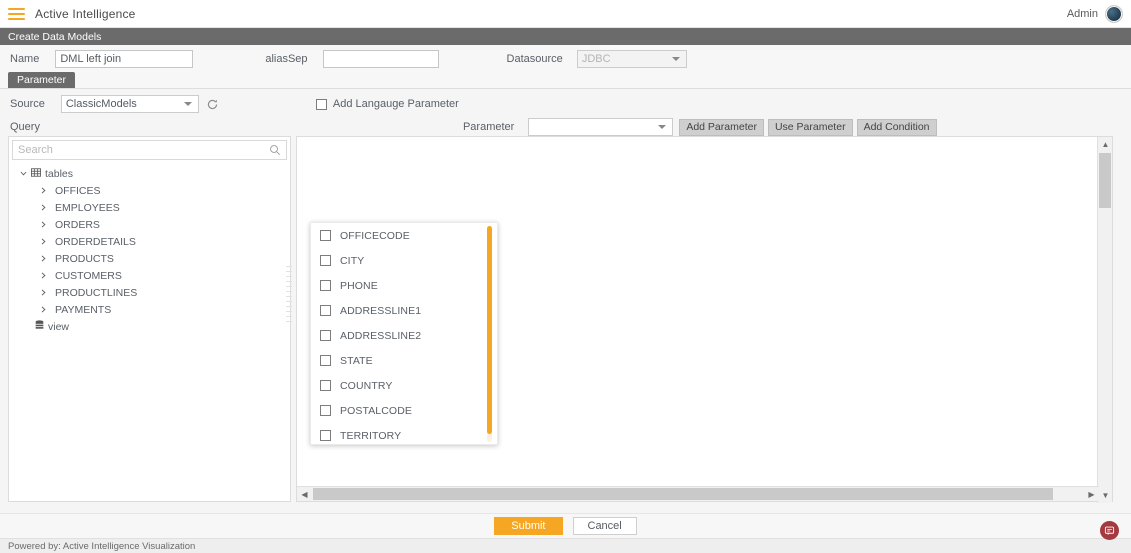 The width and height of the screenshot is (1131, 553). I want to click on name-input, so click(124, 58).